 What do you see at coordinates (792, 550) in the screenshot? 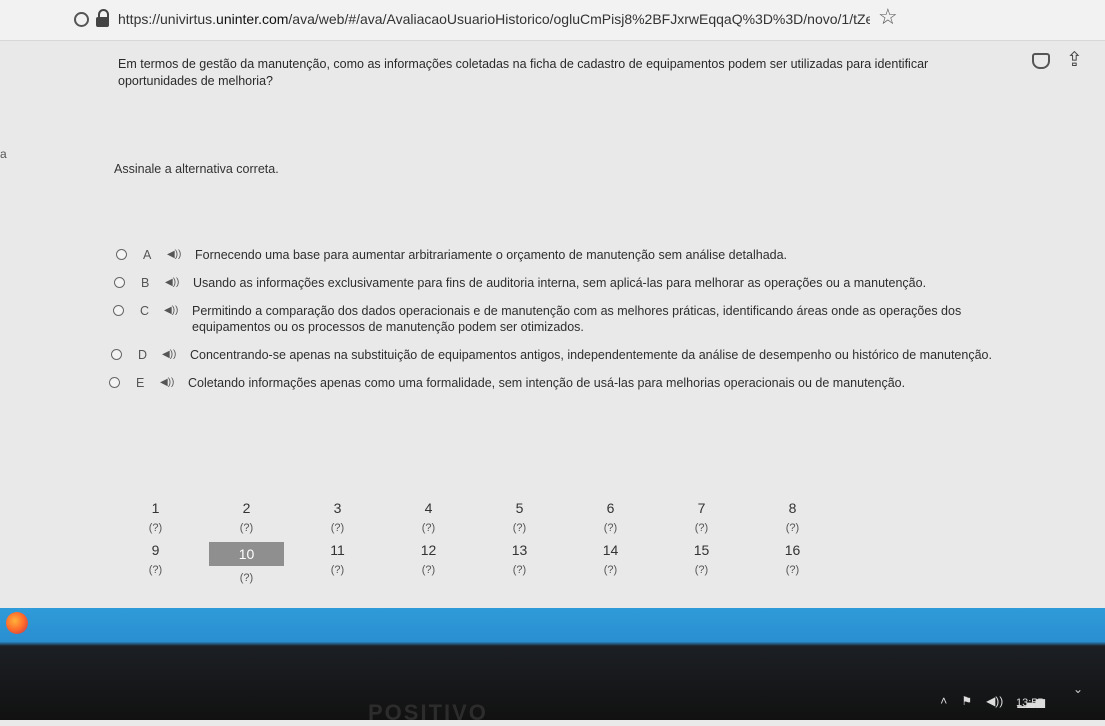
I see `question-number: 16` at bounding box center [792, 550].